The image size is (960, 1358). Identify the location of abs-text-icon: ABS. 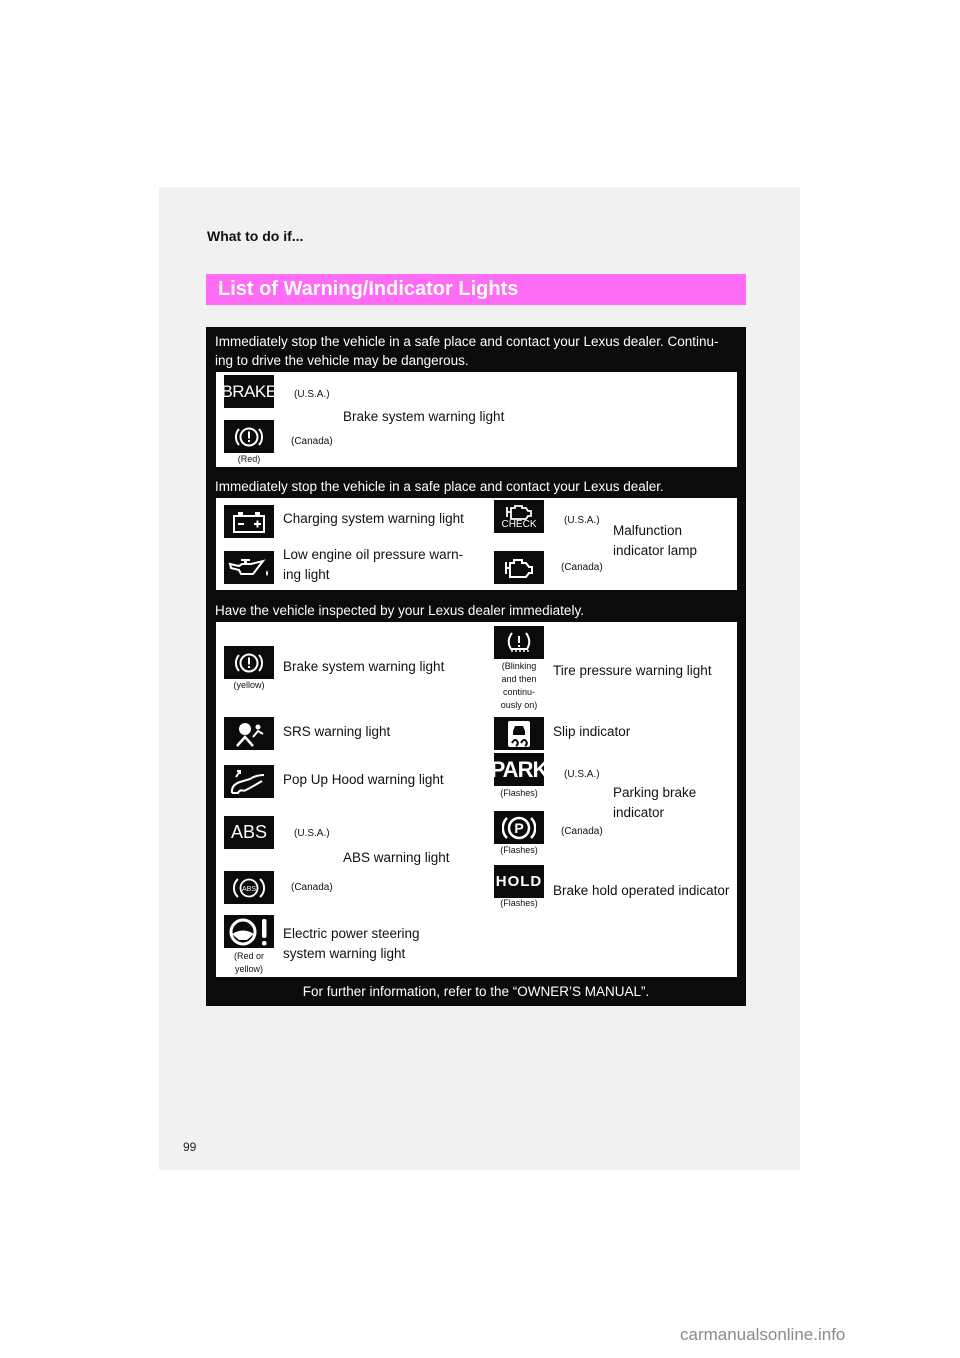
(249, 832).